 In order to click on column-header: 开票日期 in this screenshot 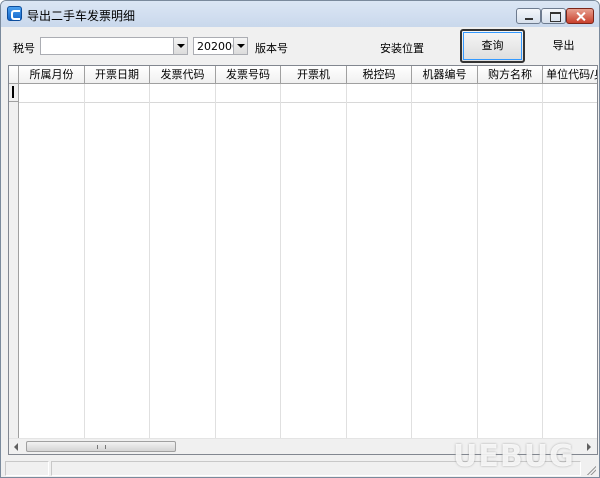, I will do `click(117, 75)`.